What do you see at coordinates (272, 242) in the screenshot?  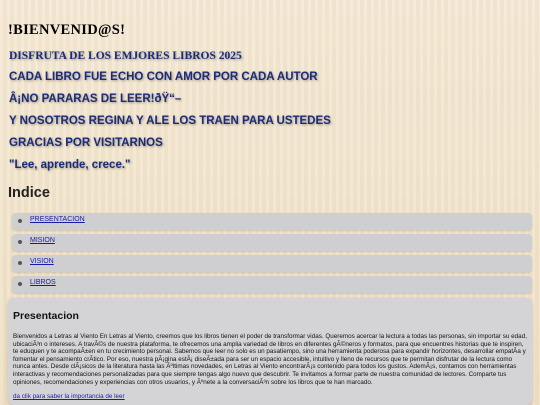 I see `nav-item-mision: MISION` at bounding box center [272, 242].